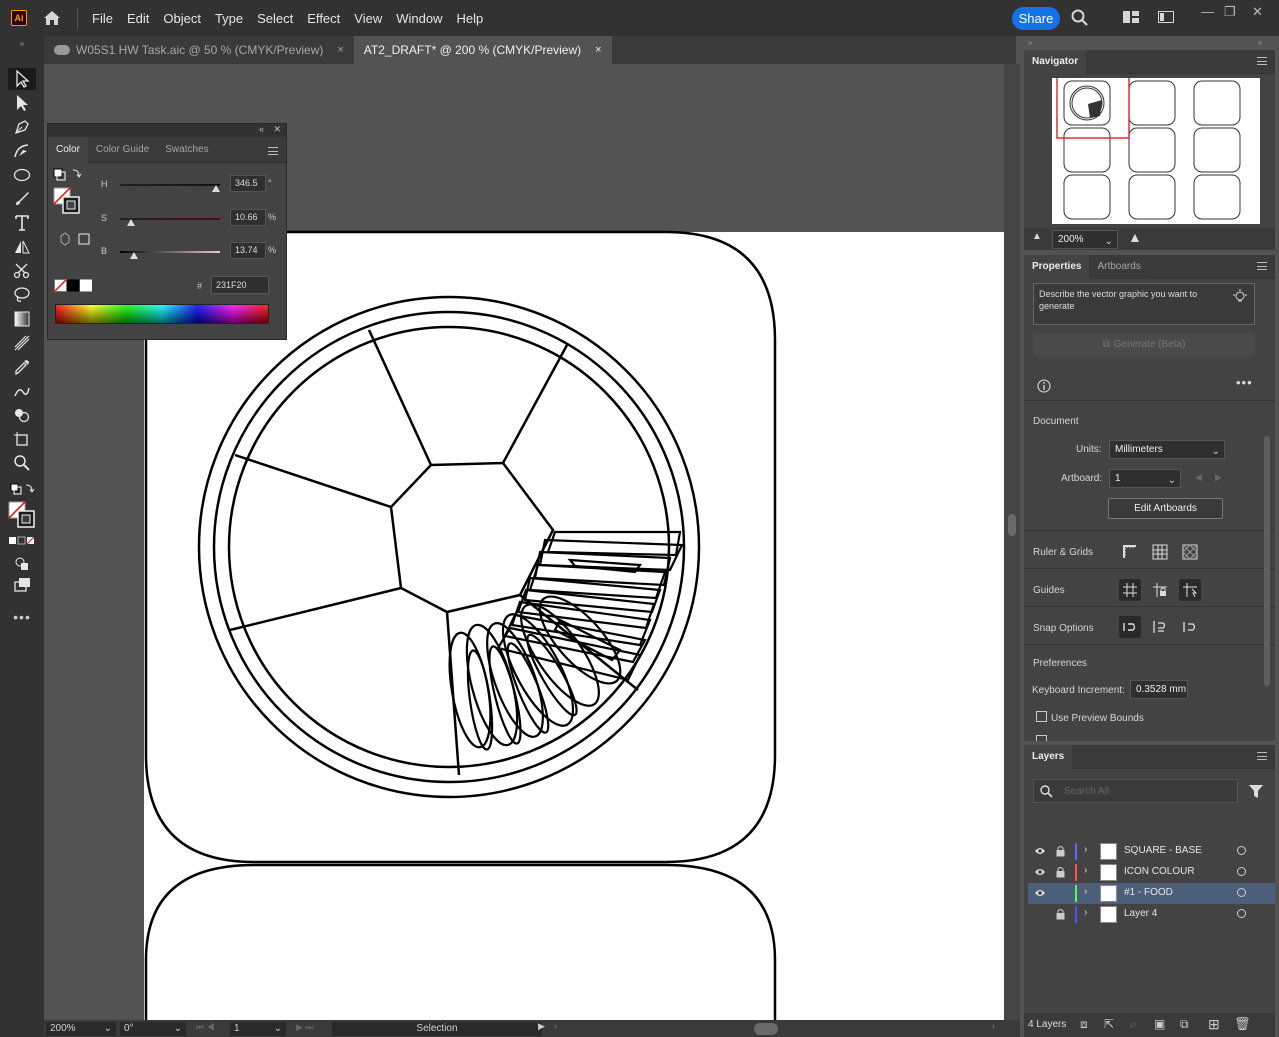 The height and width of the screenshot is (1037, 1279). What do you see at coordinates (162, 314) in the screenshot?
I see `color-spectrum` at bounding box center [162, 314].